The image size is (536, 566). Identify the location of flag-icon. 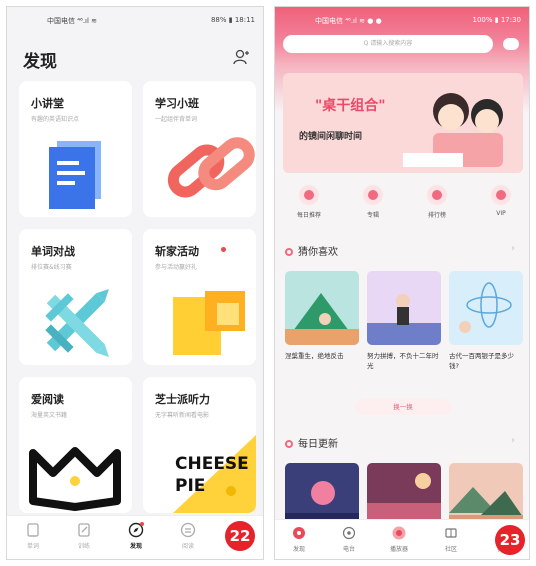
(209, 323).